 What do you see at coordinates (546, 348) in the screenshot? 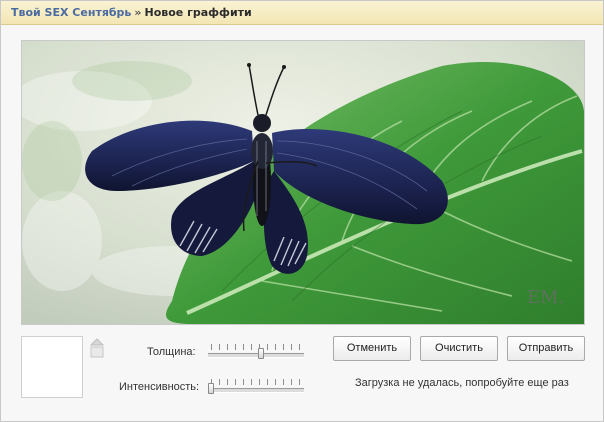
I see `send-button: Отправить` at bounding box center [546, 348].